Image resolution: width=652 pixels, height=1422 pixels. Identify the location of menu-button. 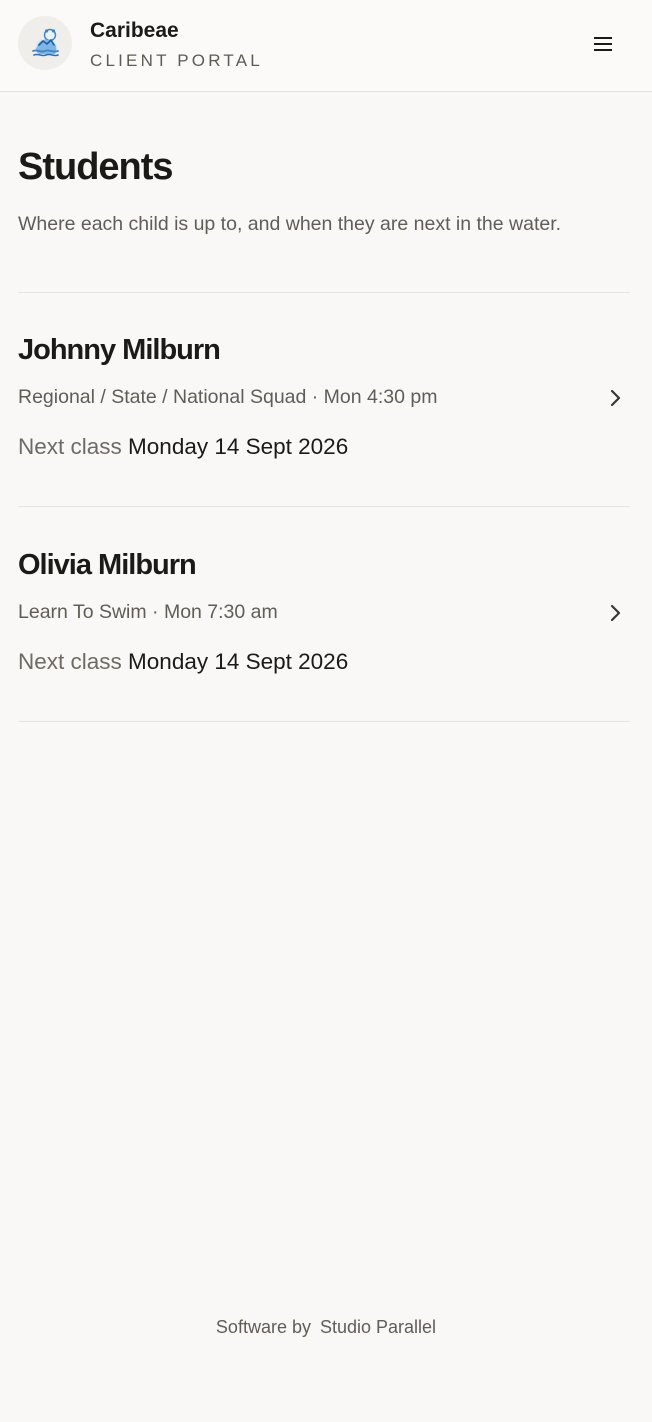
(603, 44).